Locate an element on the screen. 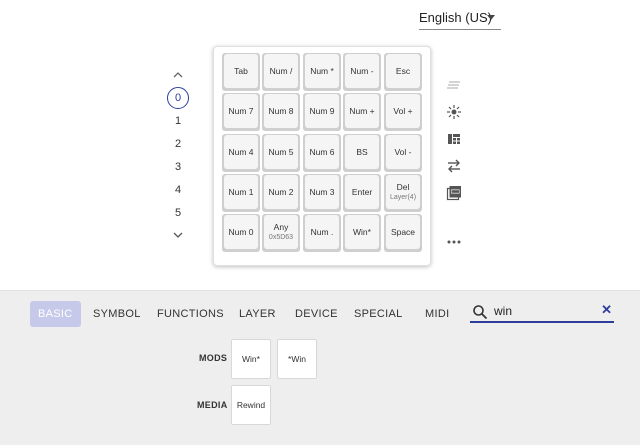 This screenshot has width=640, height=445. key-label: Space is located at coordinates (403, 232).